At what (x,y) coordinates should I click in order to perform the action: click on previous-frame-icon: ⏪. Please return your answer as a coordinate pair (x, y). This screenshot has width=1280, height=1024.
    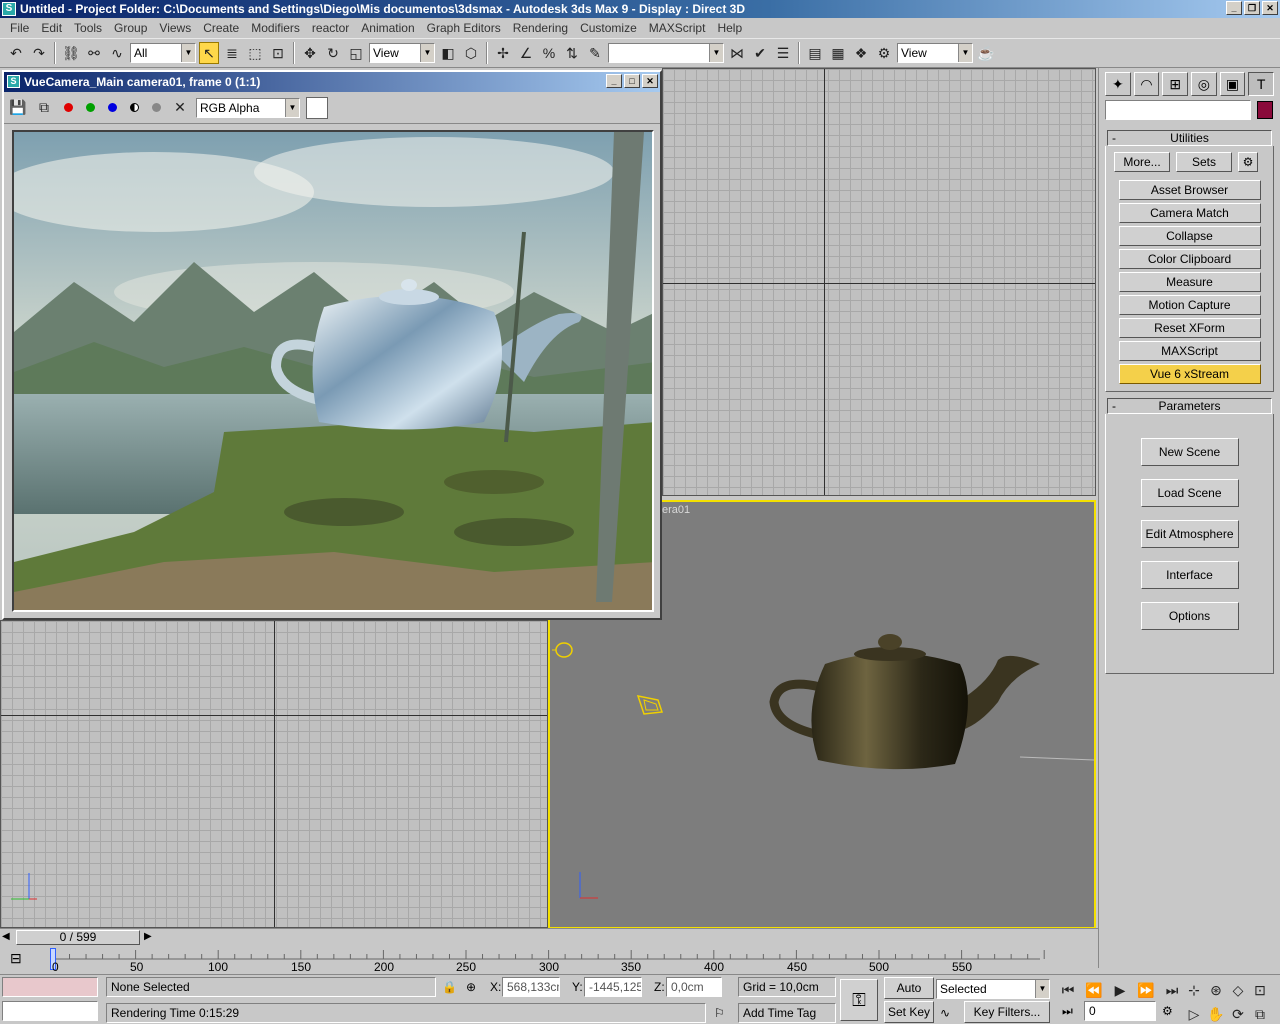
    Looking at the image, I should click on (1094, 990).